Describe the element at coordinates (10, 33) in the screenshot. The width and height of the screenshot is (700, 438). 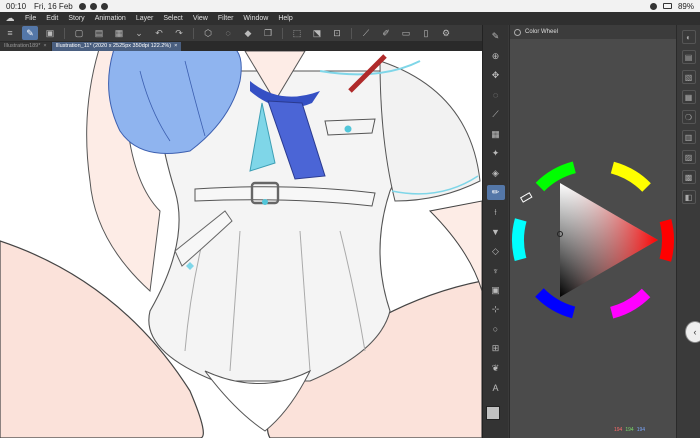
I see `hamburger-menu-icon: ≡` at that location.